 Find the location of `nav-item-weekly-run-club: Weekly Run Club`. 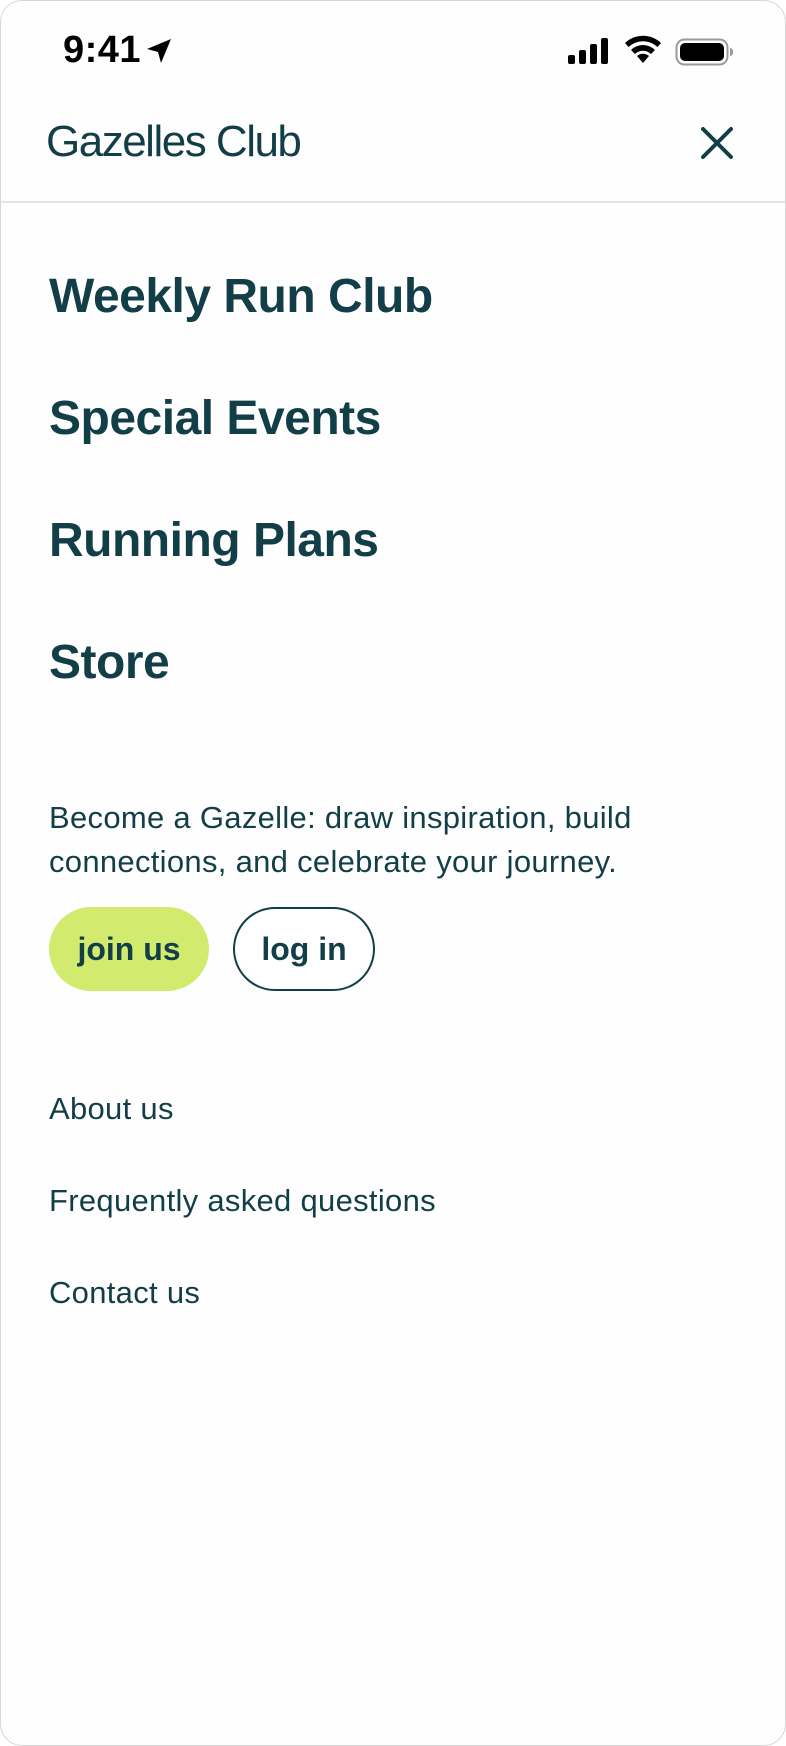

nav-item-weekly-run-club: Weekly Run Club is located at coordinates (241, 297).